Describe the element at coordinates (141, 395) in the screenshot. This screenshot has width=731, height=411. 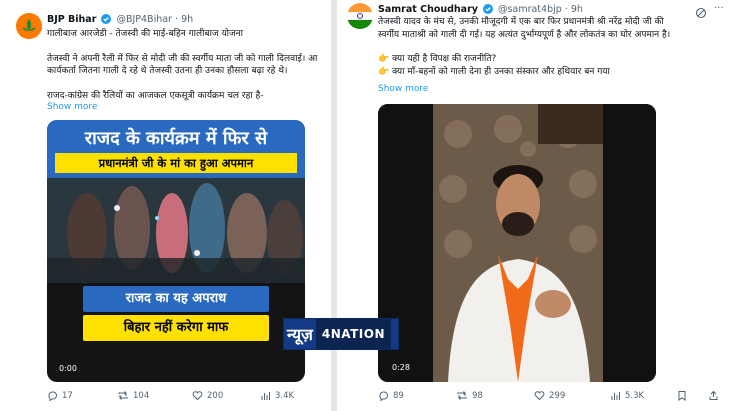
I see `repost-count: 104` at that location.